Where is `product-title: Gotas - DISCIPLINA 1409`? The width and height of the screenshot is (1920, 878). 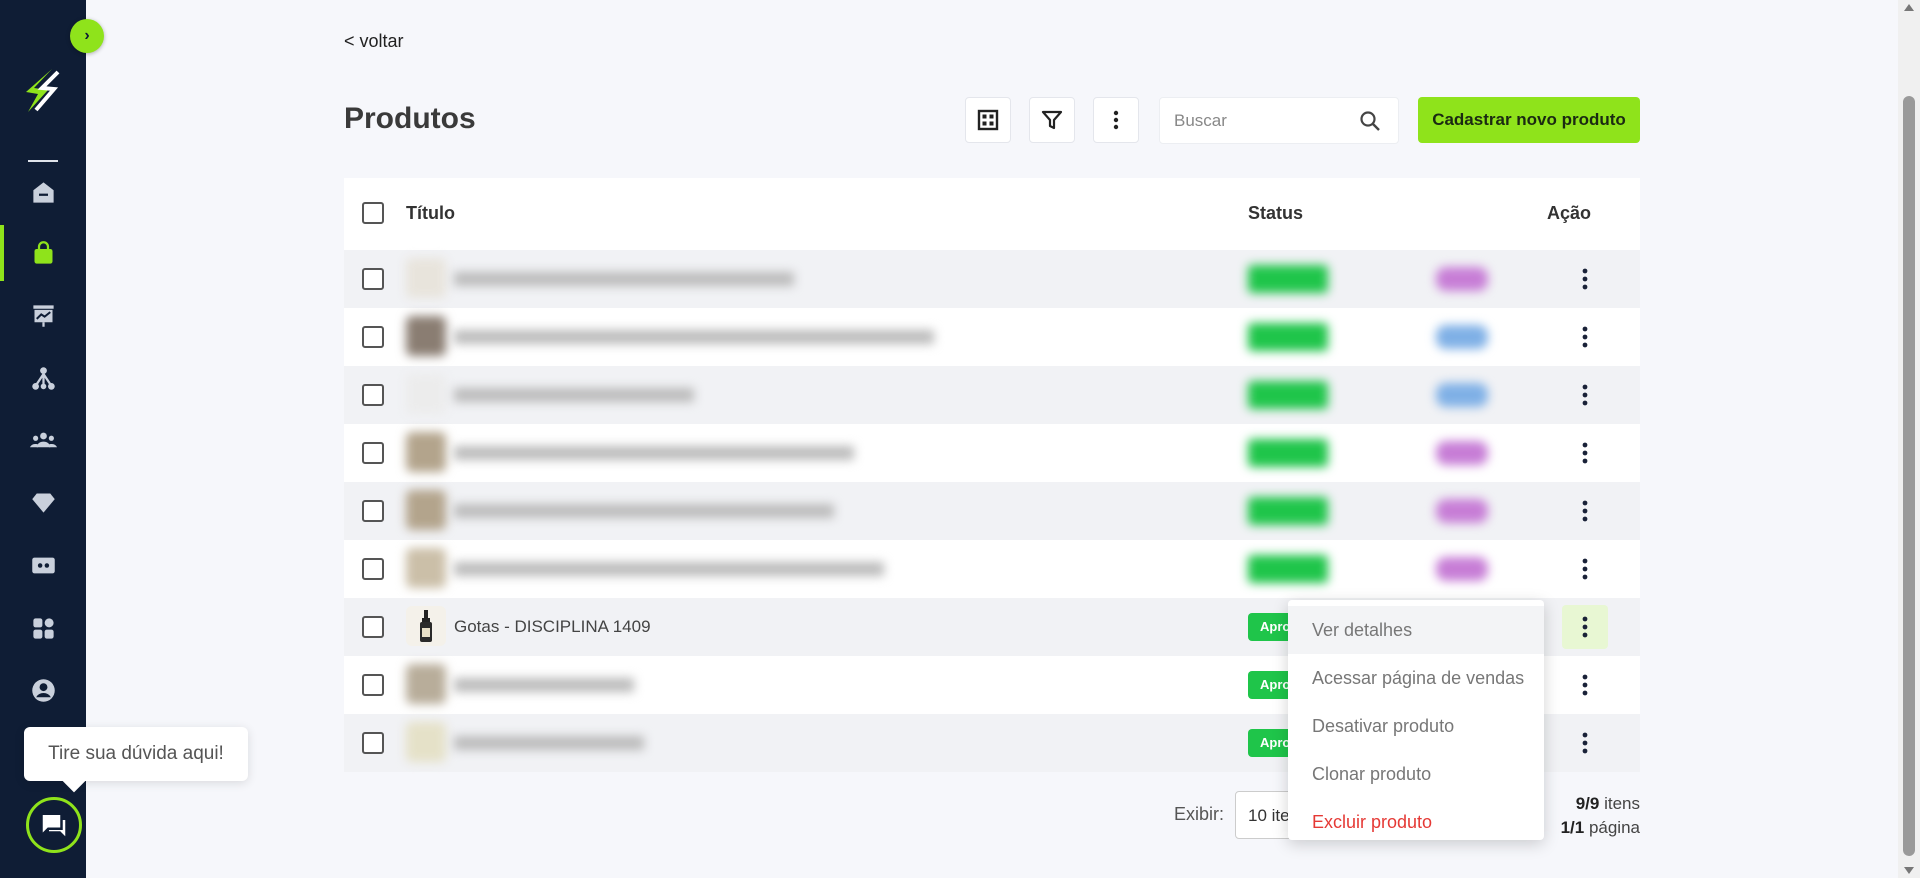
product-title: Gotas - DISCIPLINA 1409 is located at coordinates (552, 627).